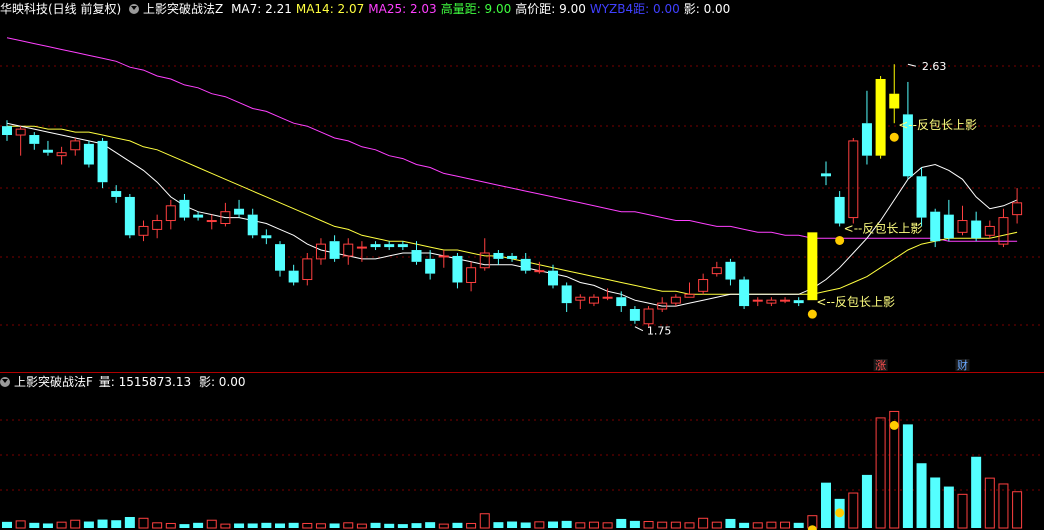 The image size is (1044, 530). I want to click on volume-indicator-name: 上影突破战法F, so click(53, 382).